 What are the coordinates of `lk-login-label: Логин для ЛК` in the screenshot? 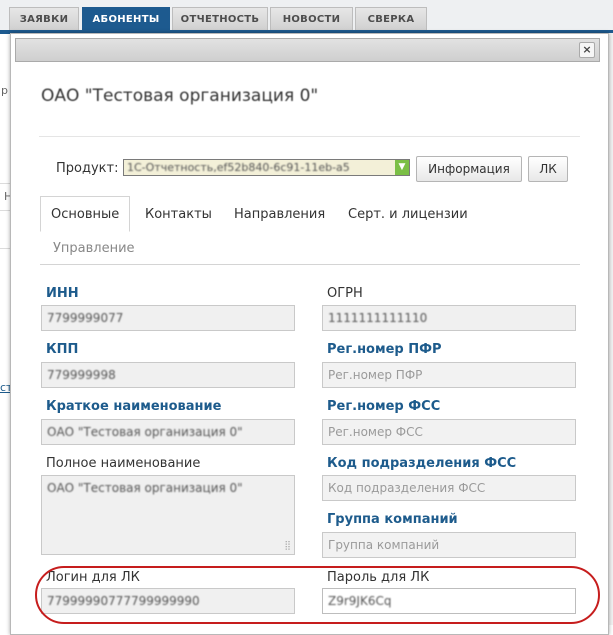 It's located at (93, 577).